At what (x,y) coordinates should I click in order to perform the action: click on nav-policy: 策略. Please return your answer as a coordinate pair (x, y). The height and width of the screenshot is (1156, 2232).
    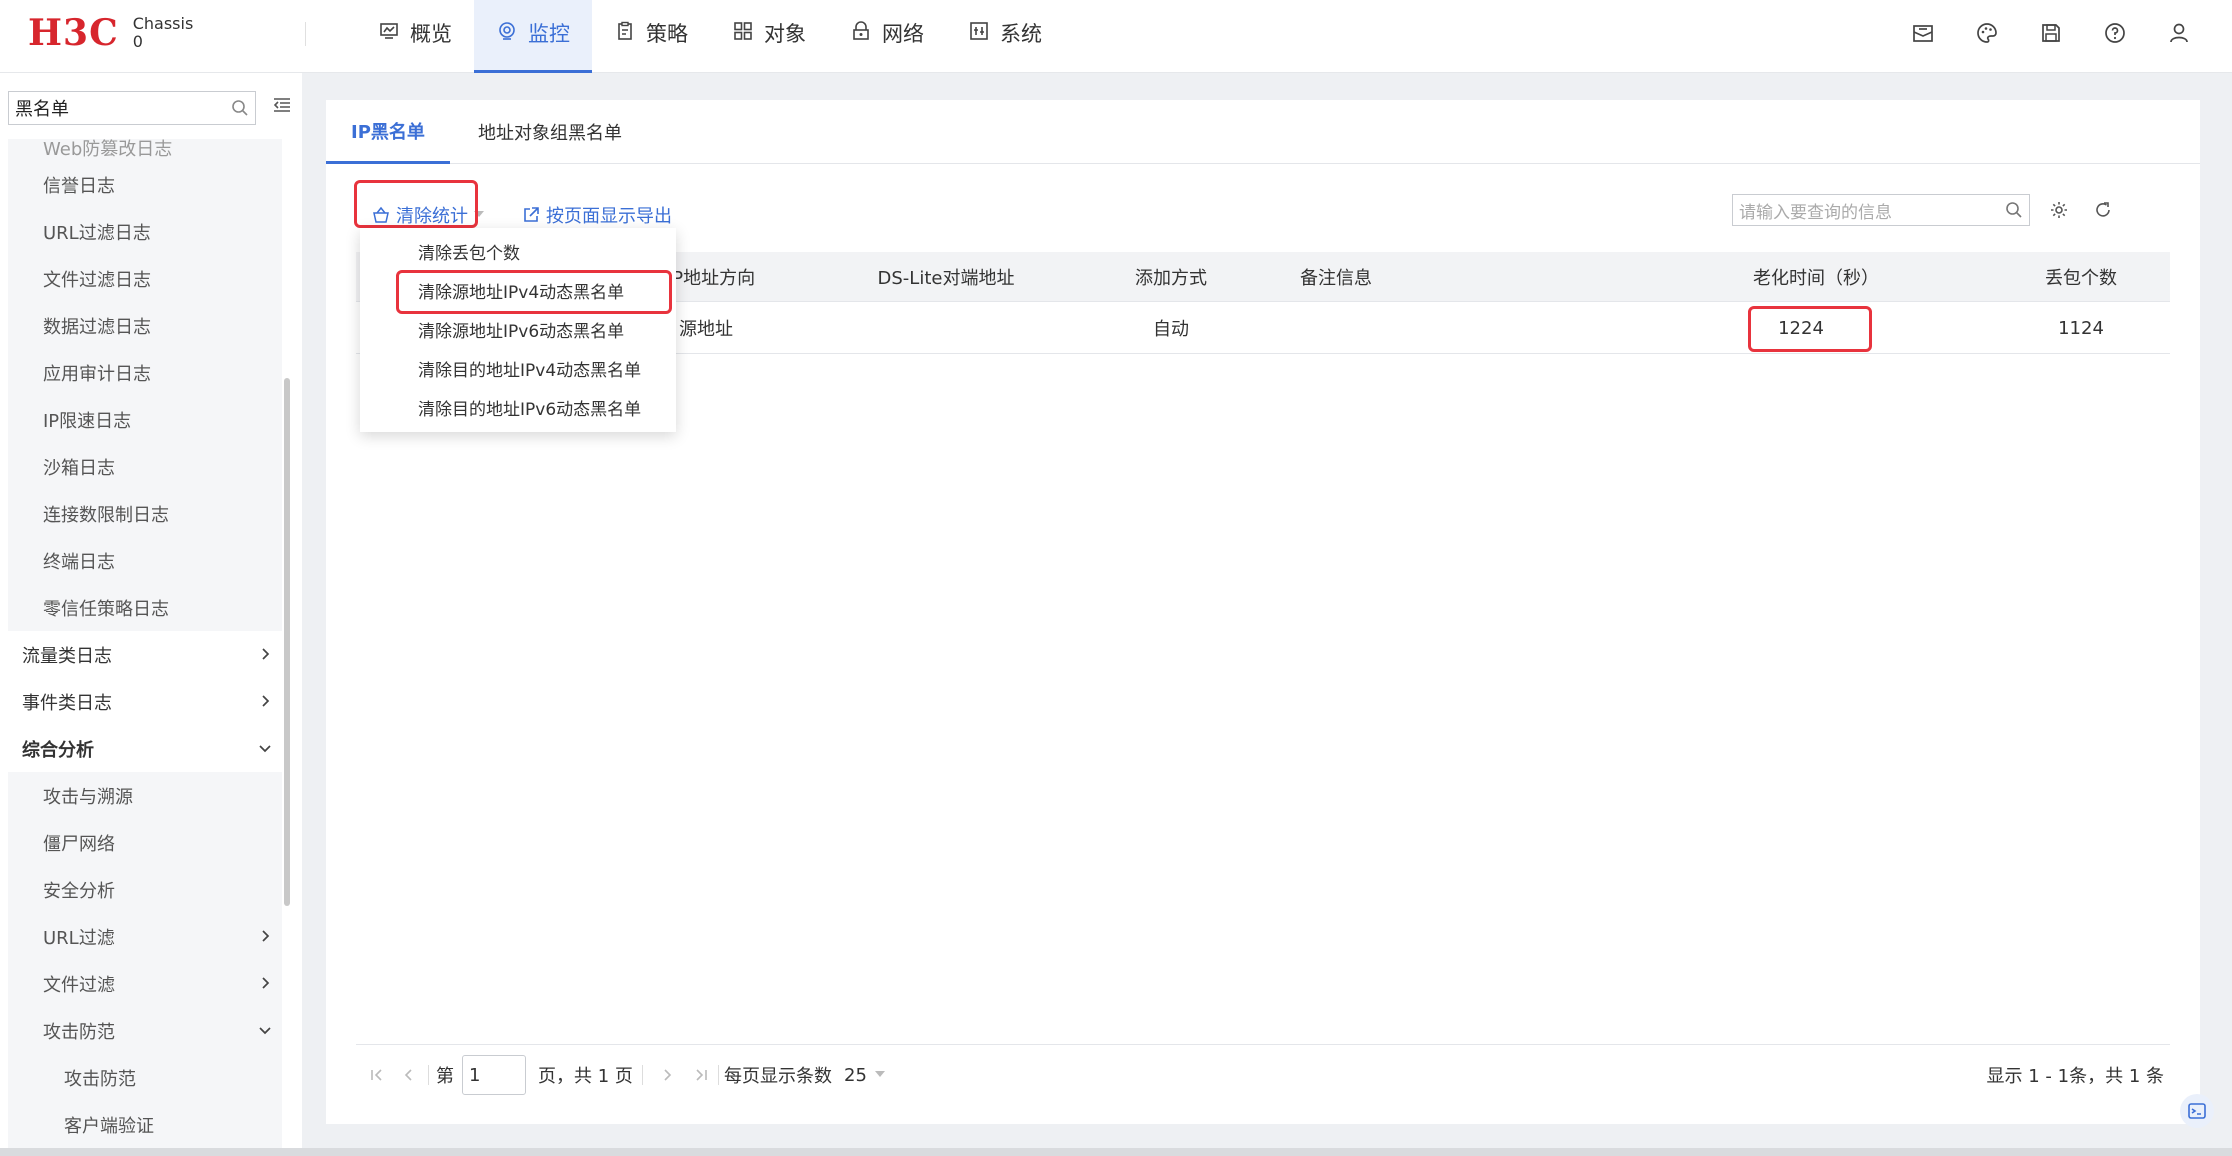
    Looking at the image, I should click on (651, 36).